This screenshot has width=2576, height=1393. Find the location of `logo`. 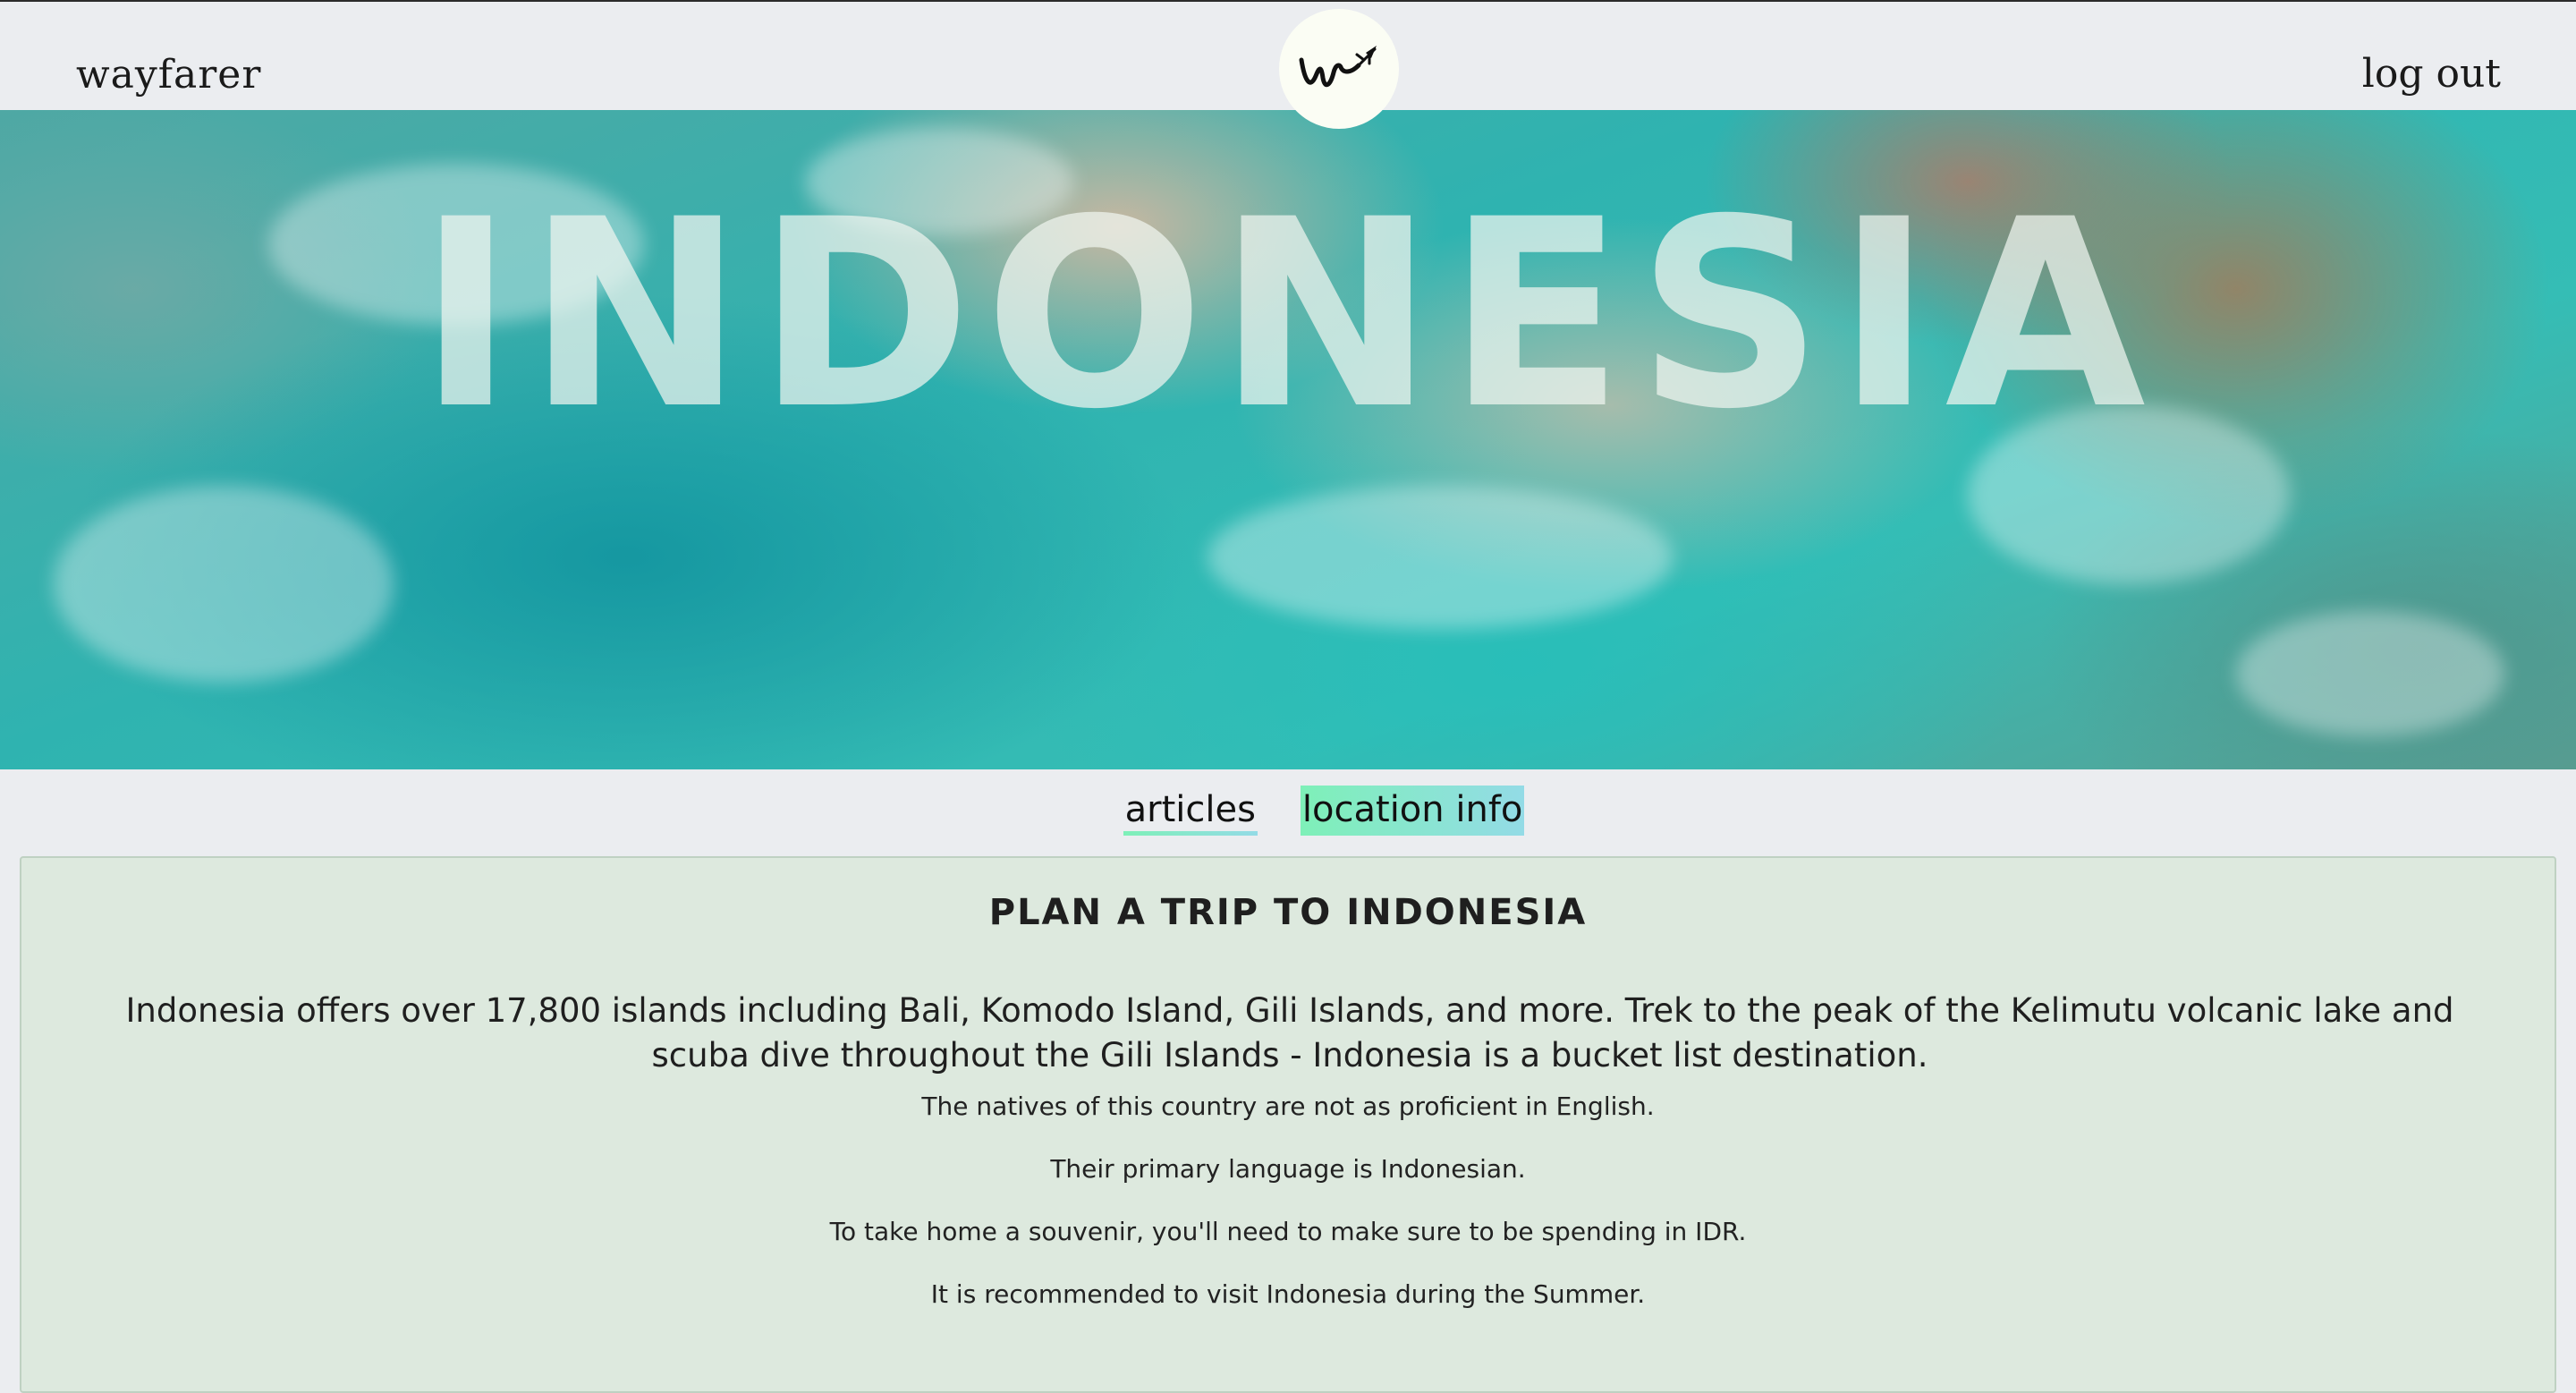

logo is located at coordinates (1339, 69).